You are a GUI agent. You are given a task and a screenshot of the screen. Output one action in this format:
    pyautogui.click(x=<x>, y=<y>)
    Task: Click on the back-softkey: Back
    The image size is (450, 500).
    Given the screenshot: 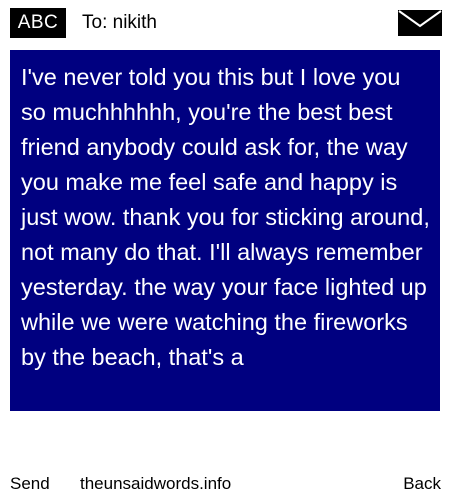 What is the action you would take?
    pyautogui.click(x=422, y=484)
    